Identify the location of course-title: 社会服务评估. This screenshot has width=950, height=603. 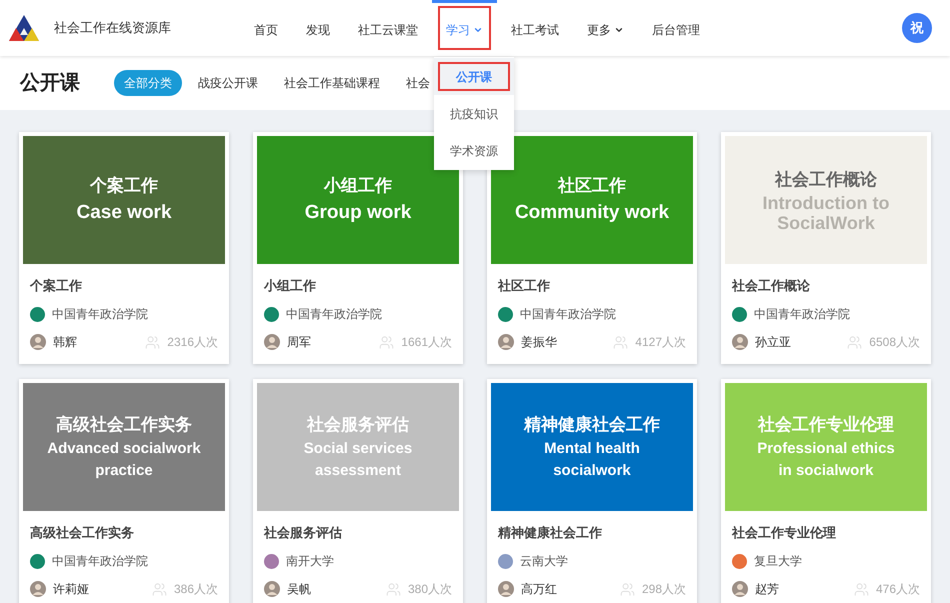
(303, 533).